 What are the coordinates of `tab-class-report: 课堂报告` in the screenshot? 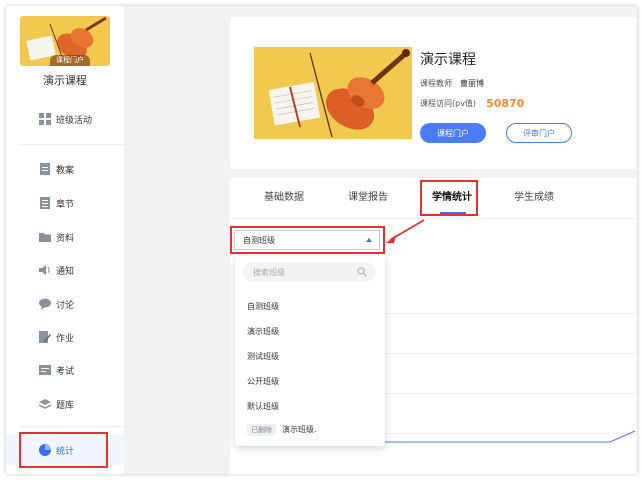 It's located at (368, 195).